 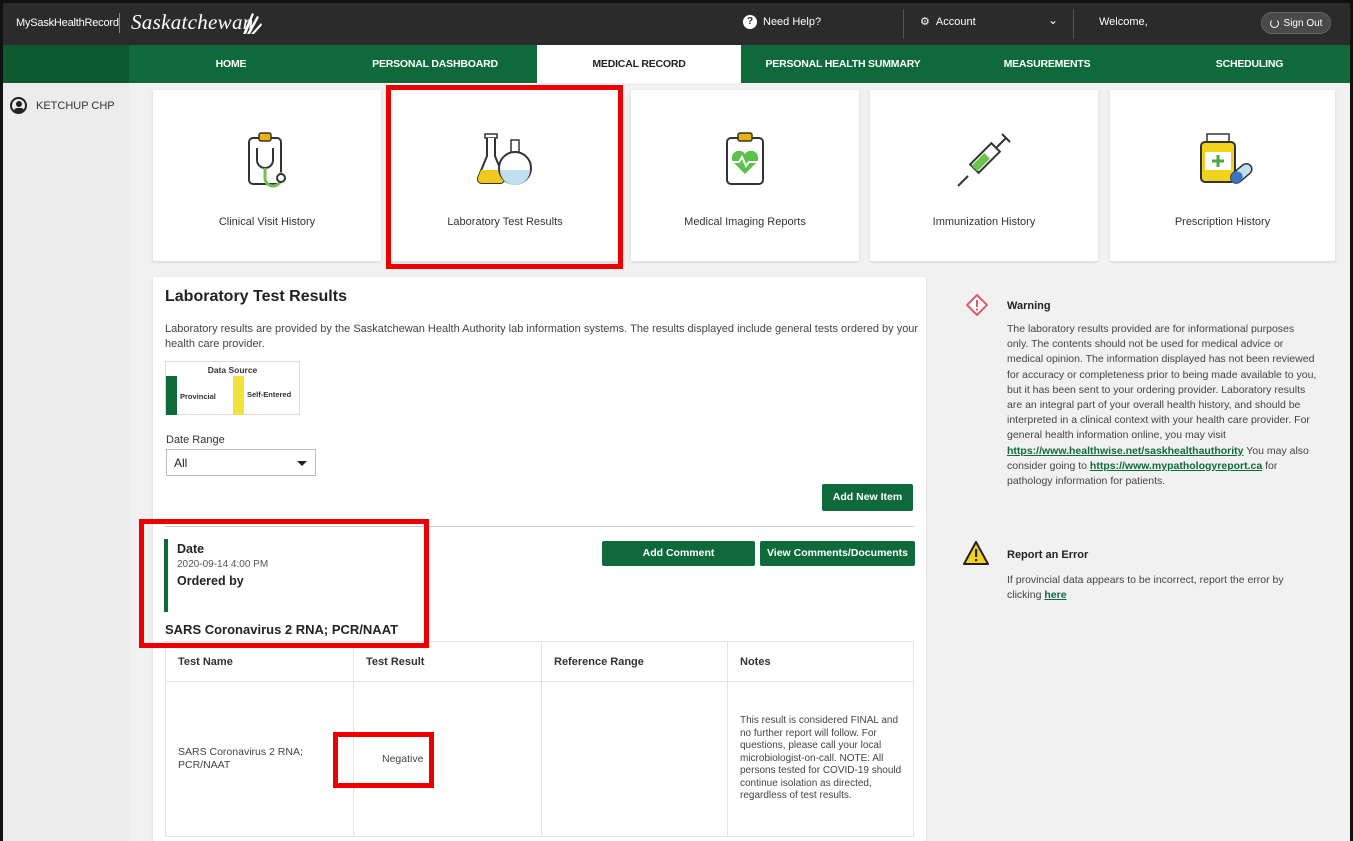 I want to click on highlight-result, so click(x=383, y=760).